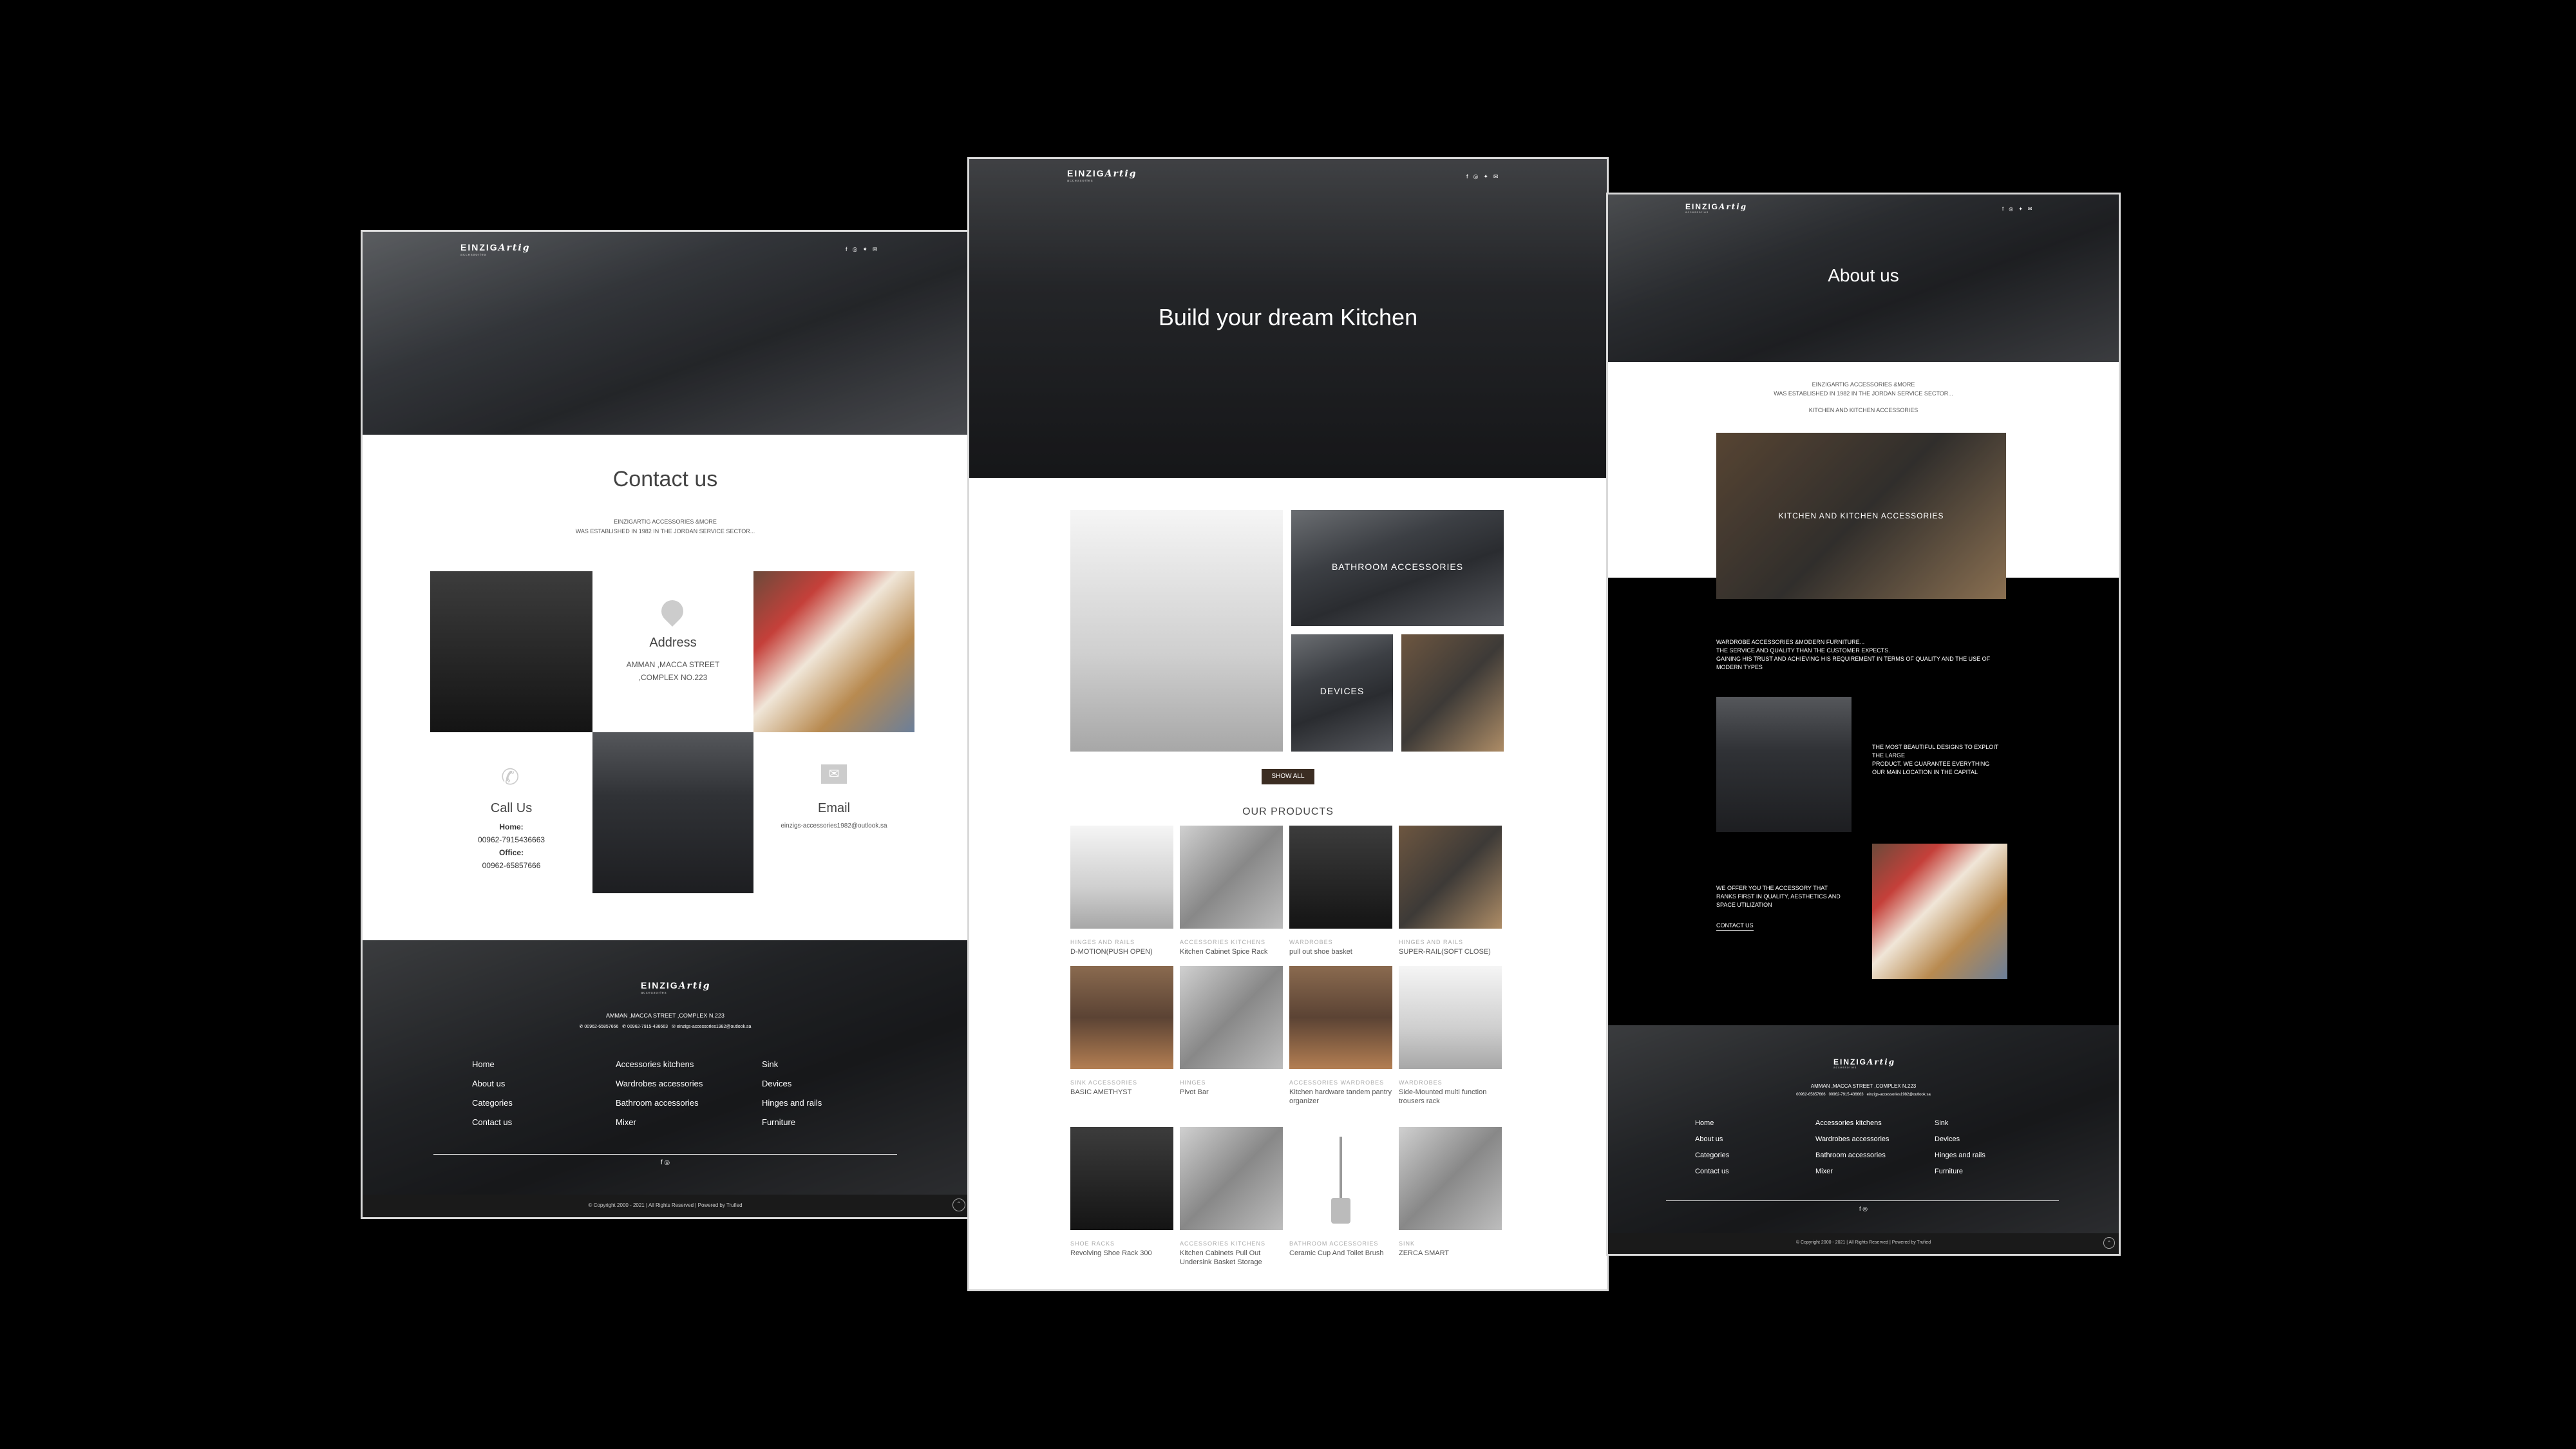  I want to click on product-card: HINGES AND RAILS D-MOTION(PUSH OPEN), so click(1122, 891).